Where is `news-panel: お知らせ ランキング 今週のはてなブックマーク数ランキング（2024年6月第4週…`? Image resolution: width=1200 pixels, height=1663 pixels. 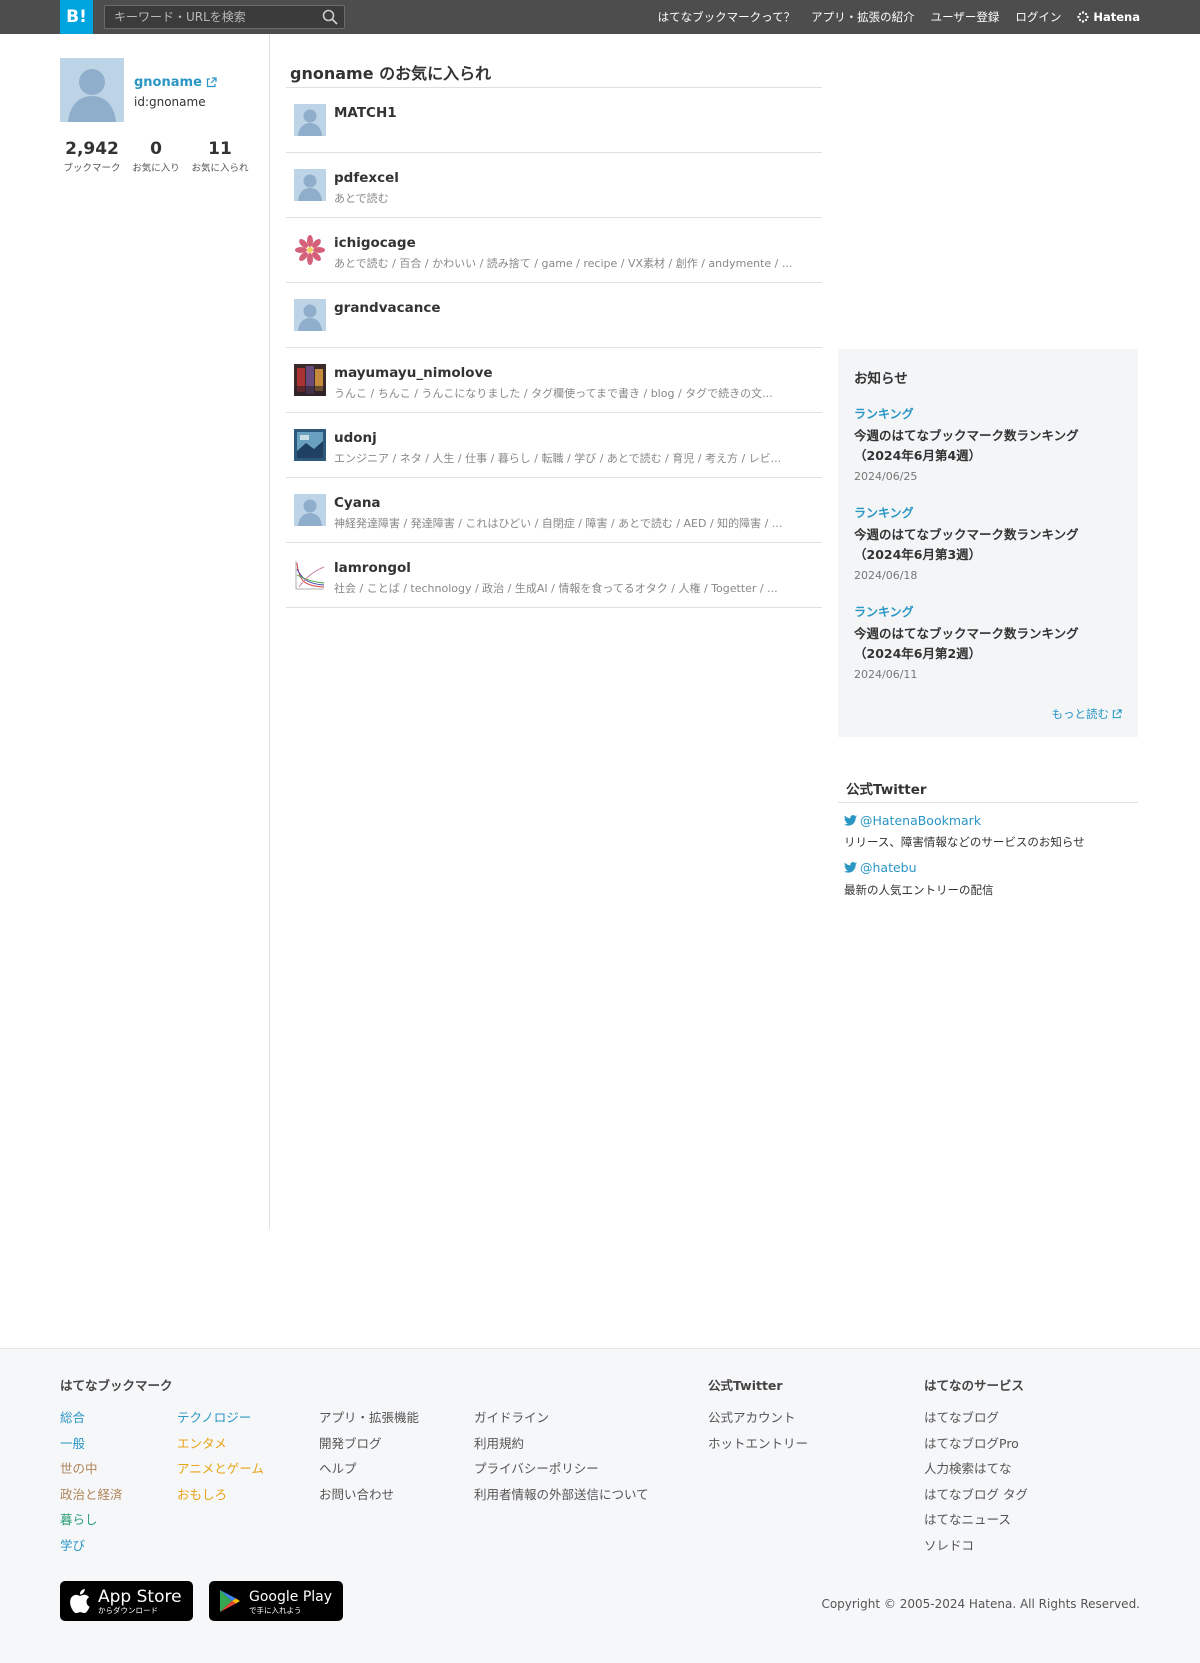
news-panel: お知らせ ランキング 今週のはてなブックマーク数ランキング（2024年6月第4週… is located at coordinates (988, 543).